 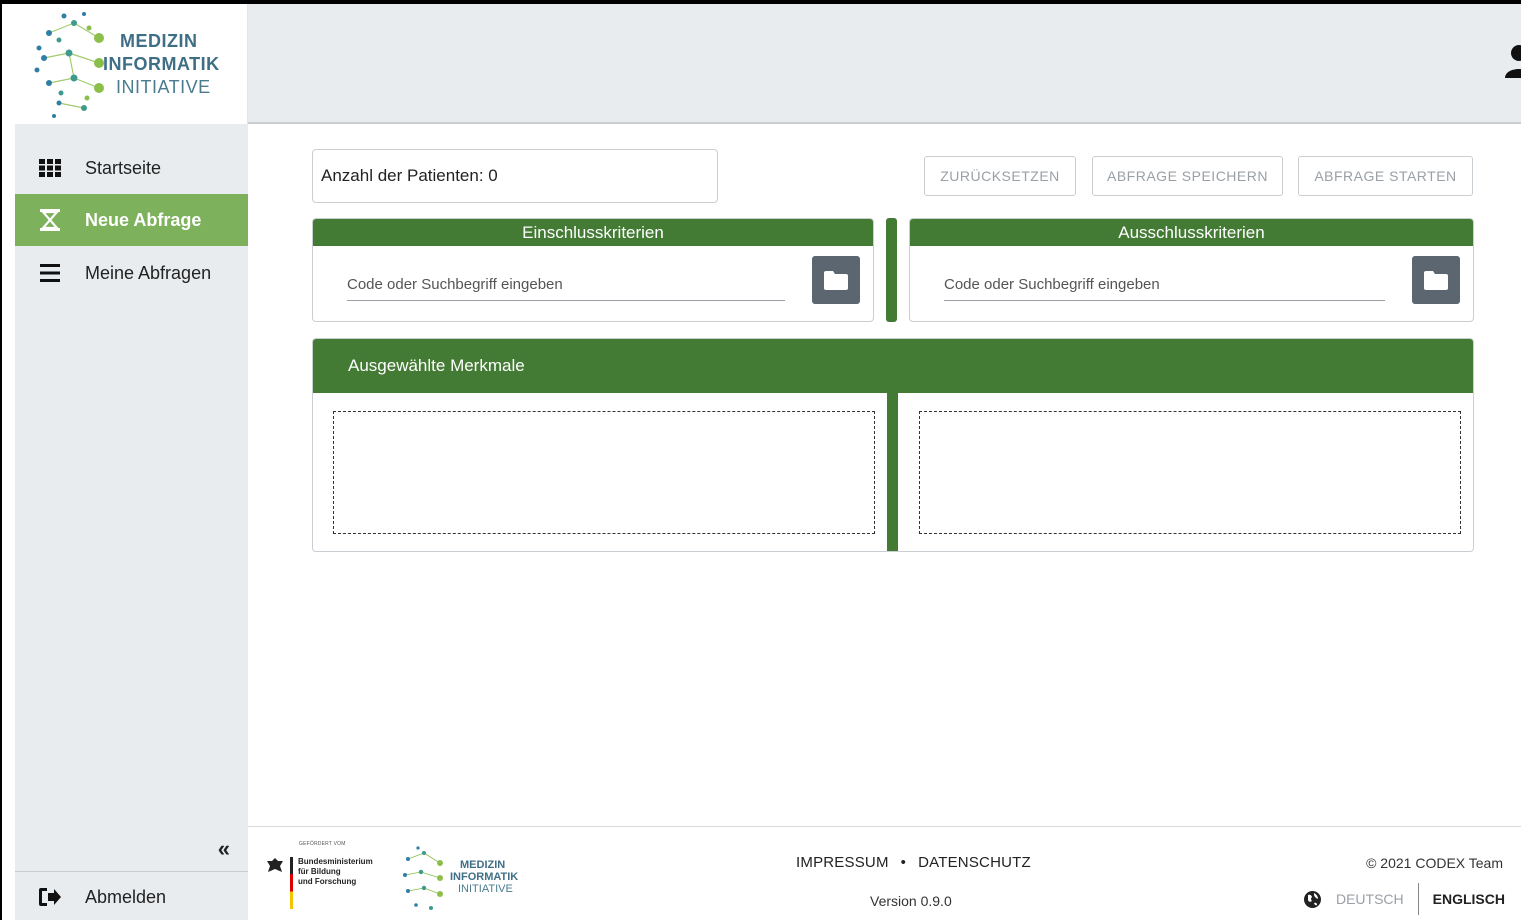 I want to click on bmbf-line: für Bildung, so click(x=319, y=871).